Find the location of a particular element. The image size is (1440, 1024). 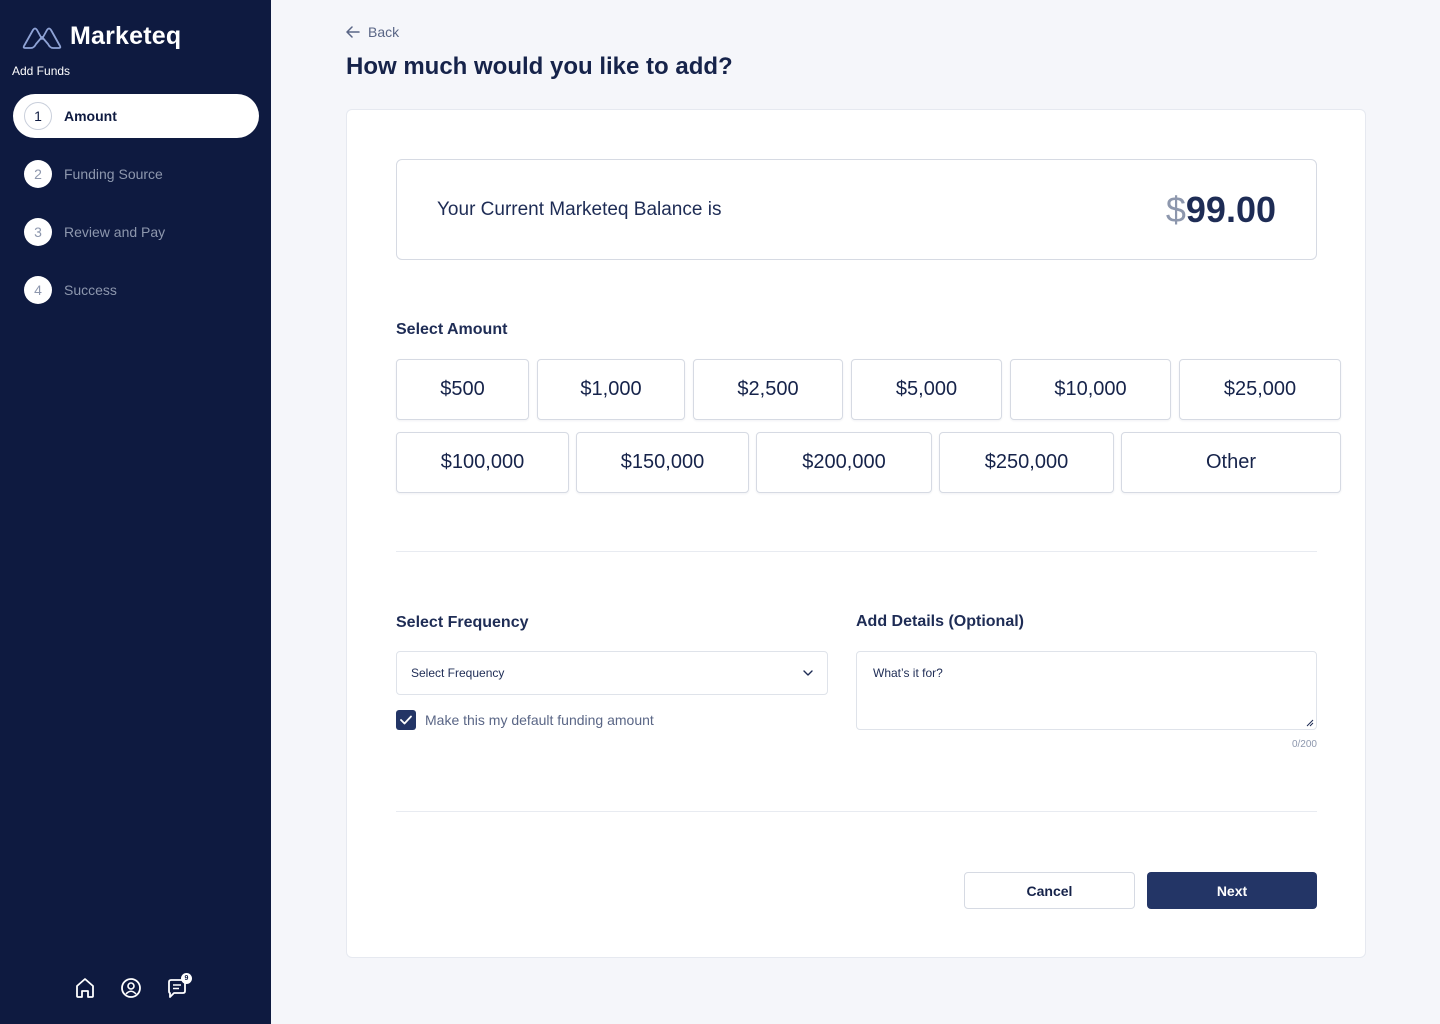

amount-option-10000: $10,000 is located at coordinates (1090, 389).